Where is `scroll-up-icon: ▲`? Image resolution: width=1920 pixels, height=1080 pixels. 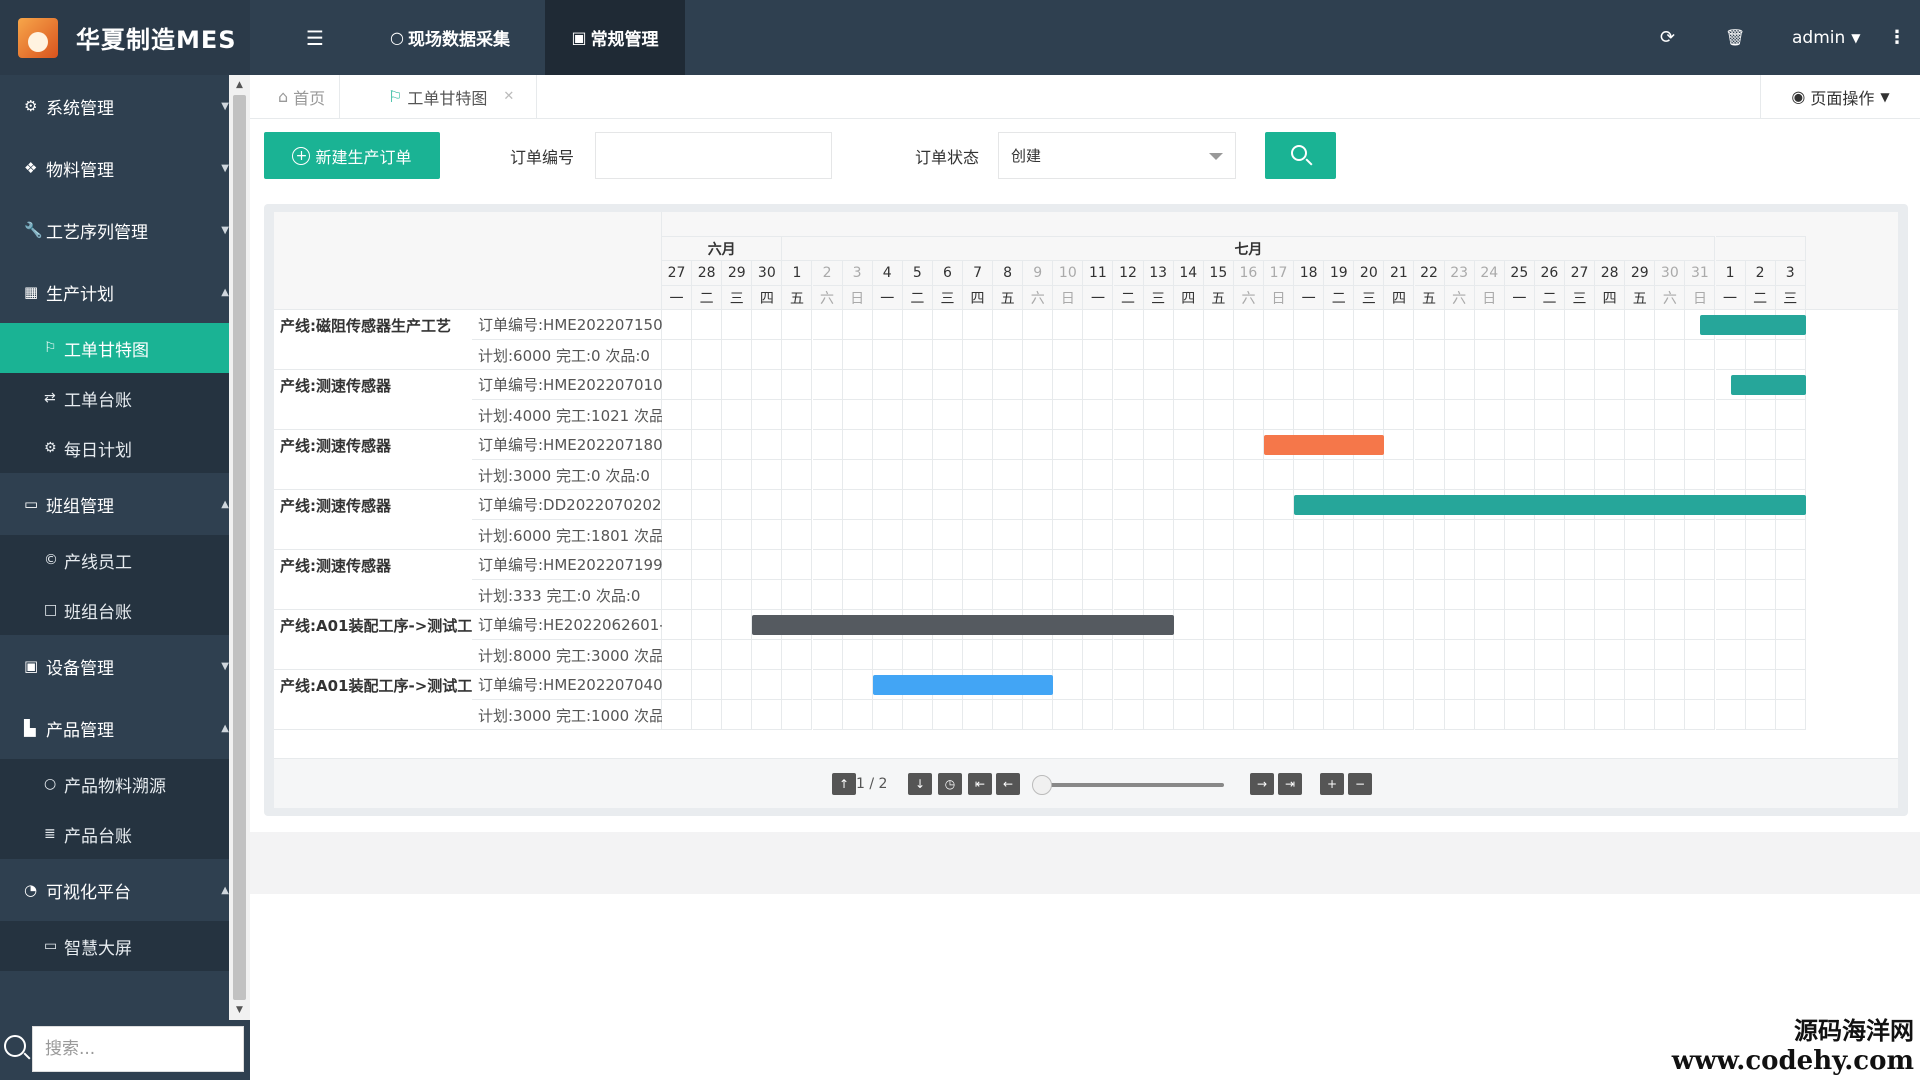 scroll-up-icon: ▲ is located at coordinates (239, 85).